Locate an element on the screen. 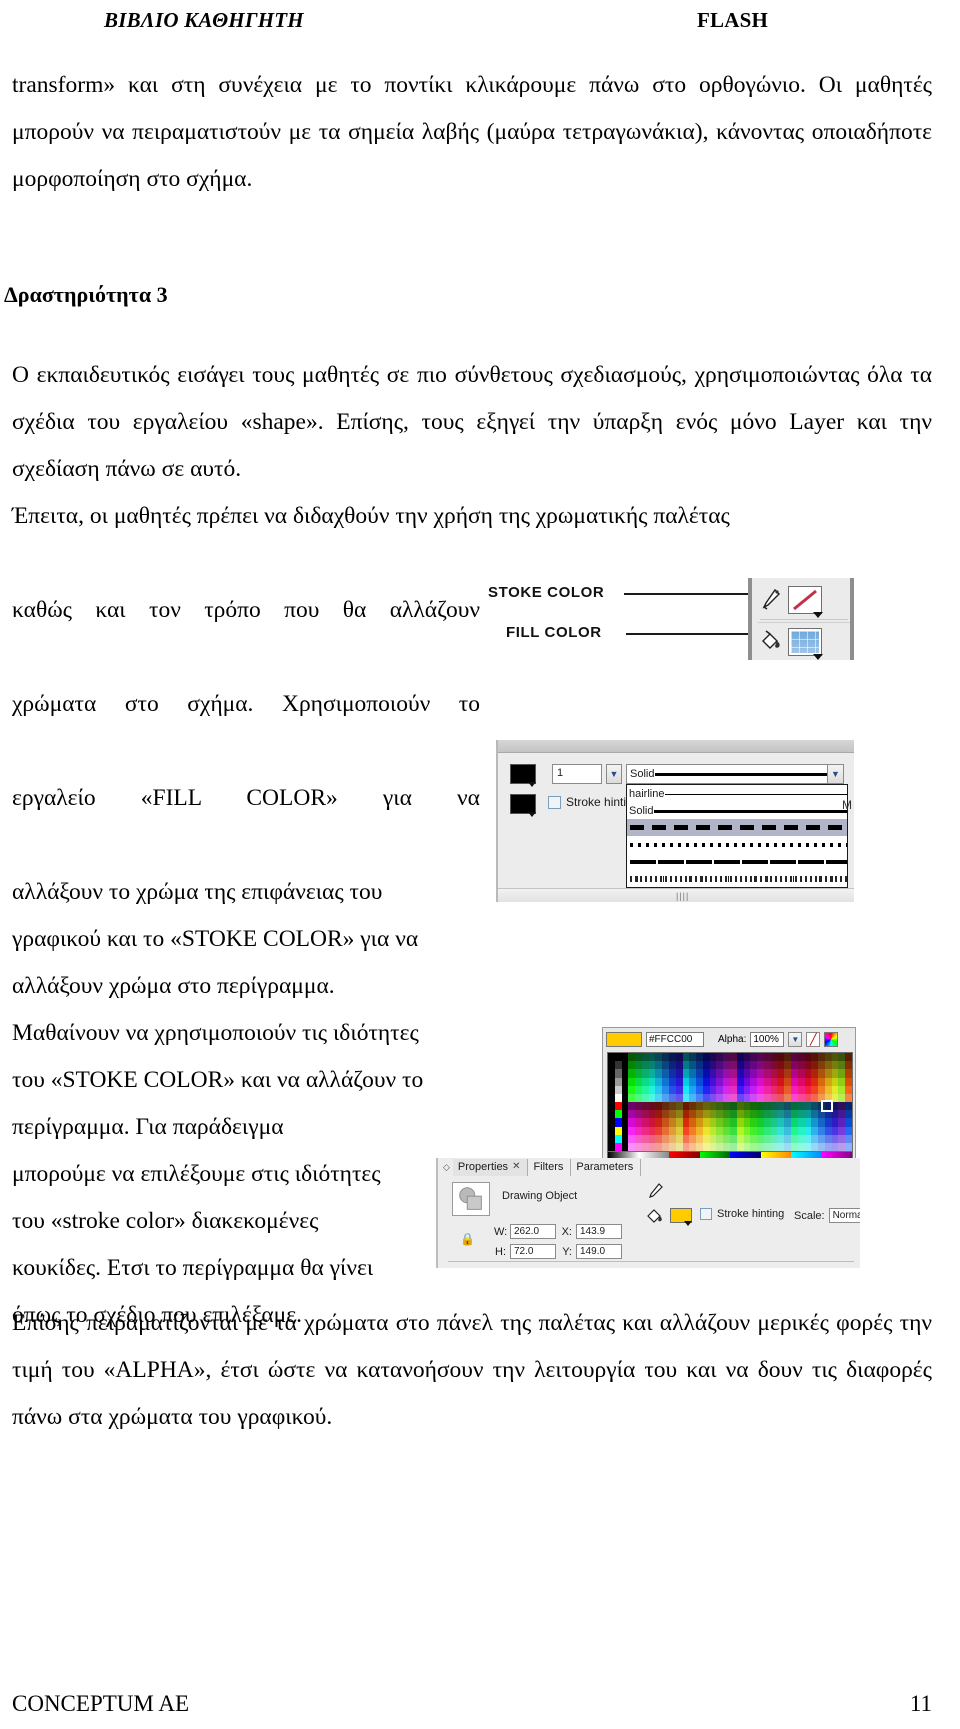 This screenshot has height=1729, width=960. height-input: 72.0 is located at coordinates (533, 1251).